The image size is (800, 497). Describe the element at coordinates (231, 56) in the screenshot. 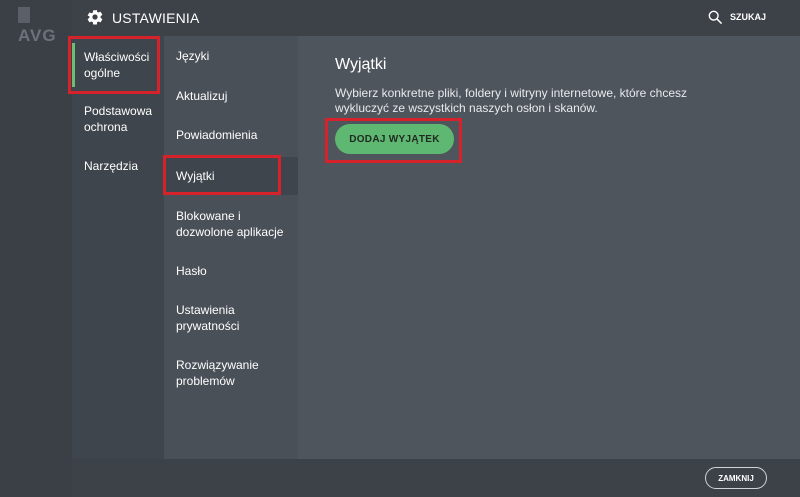

I see `subnav-item-languages: Języki` at that location.